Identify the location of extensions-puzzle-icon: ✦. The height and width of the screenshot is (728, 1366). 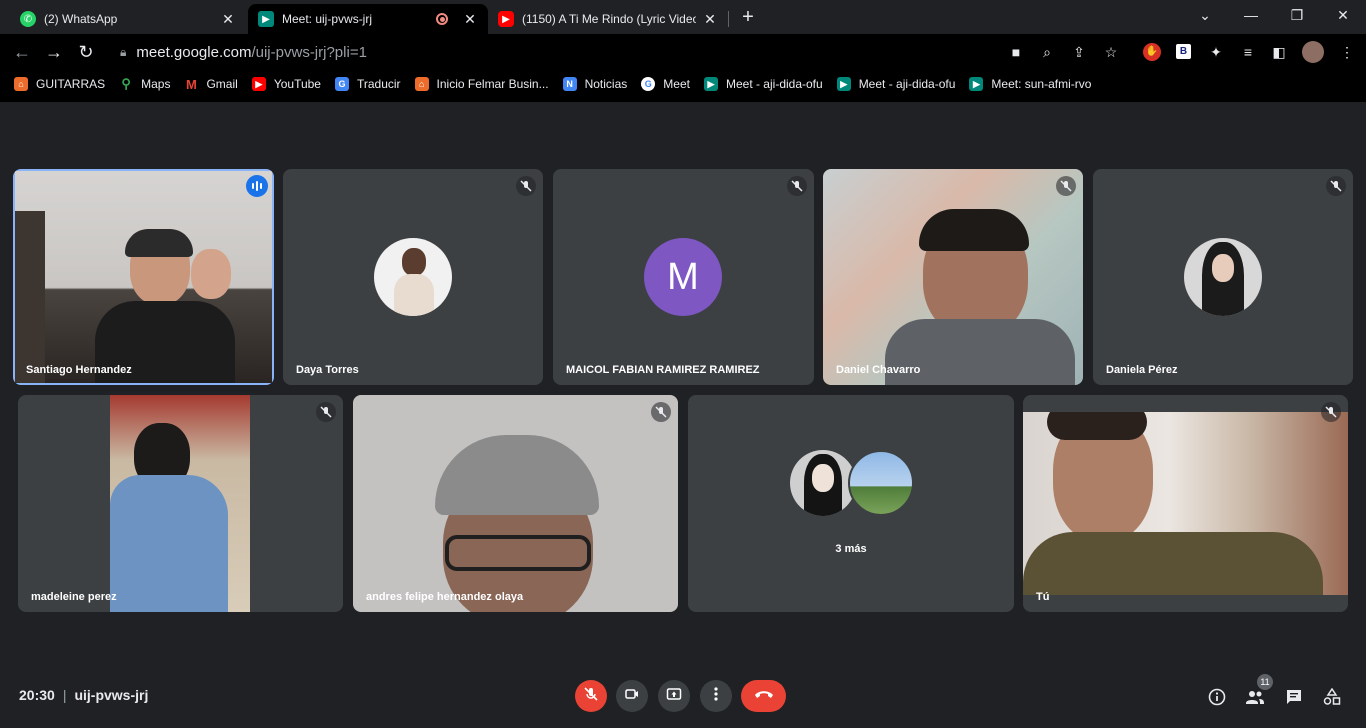
(1216, 52).